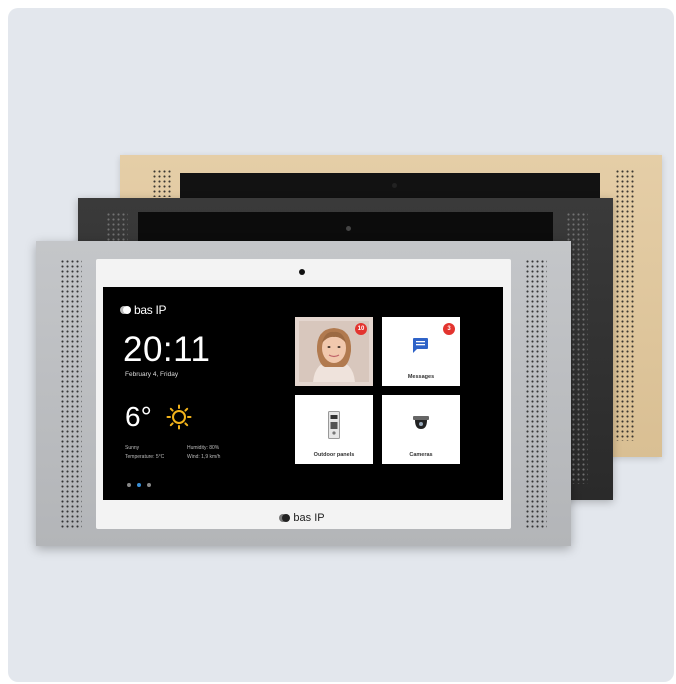  I want to click on outdoor-panel-icon, so click(334, 425).